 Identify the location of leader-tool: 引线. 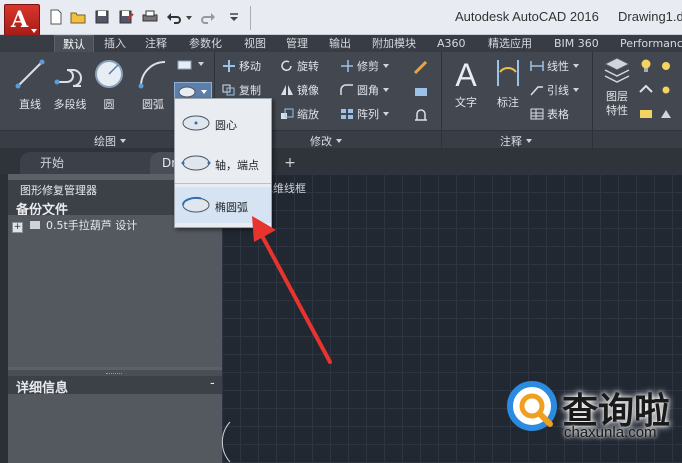
(554, 91).